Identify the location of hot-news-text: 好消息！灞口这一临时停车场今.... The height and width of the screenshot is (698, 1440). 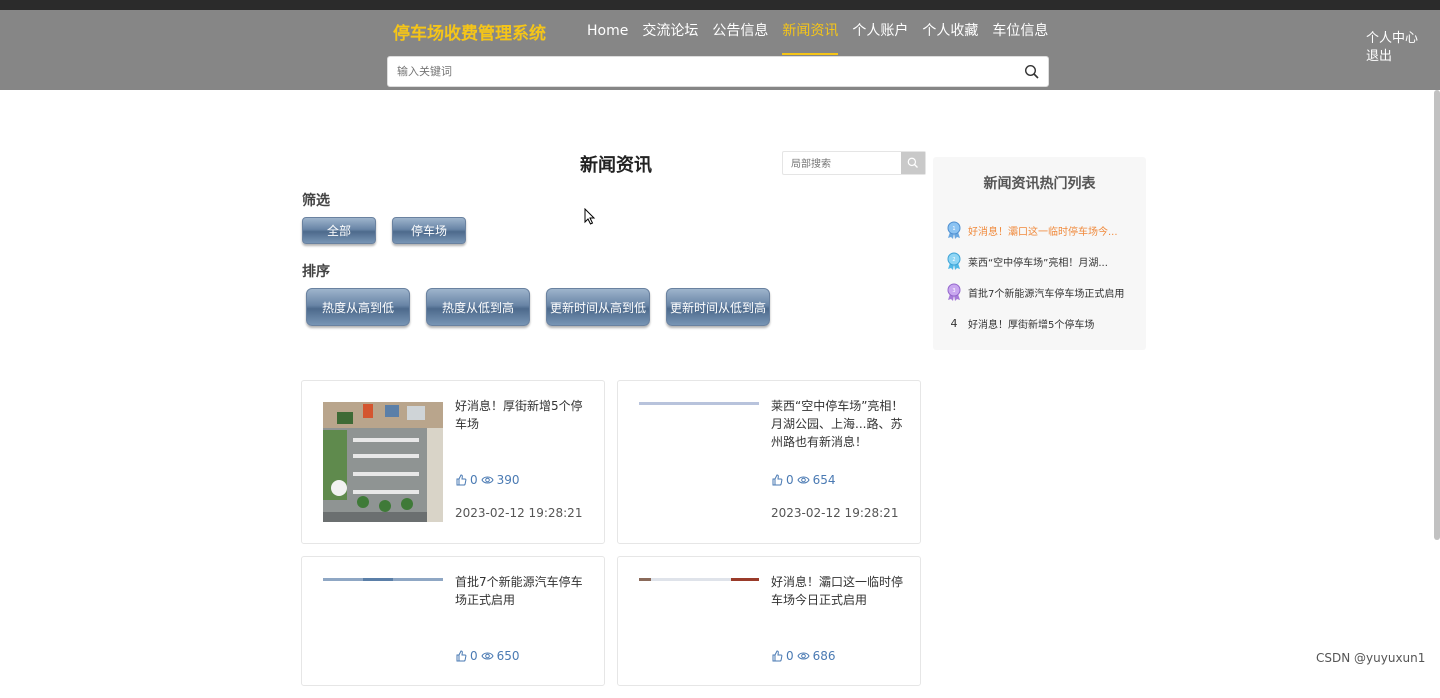
(1043, 230).